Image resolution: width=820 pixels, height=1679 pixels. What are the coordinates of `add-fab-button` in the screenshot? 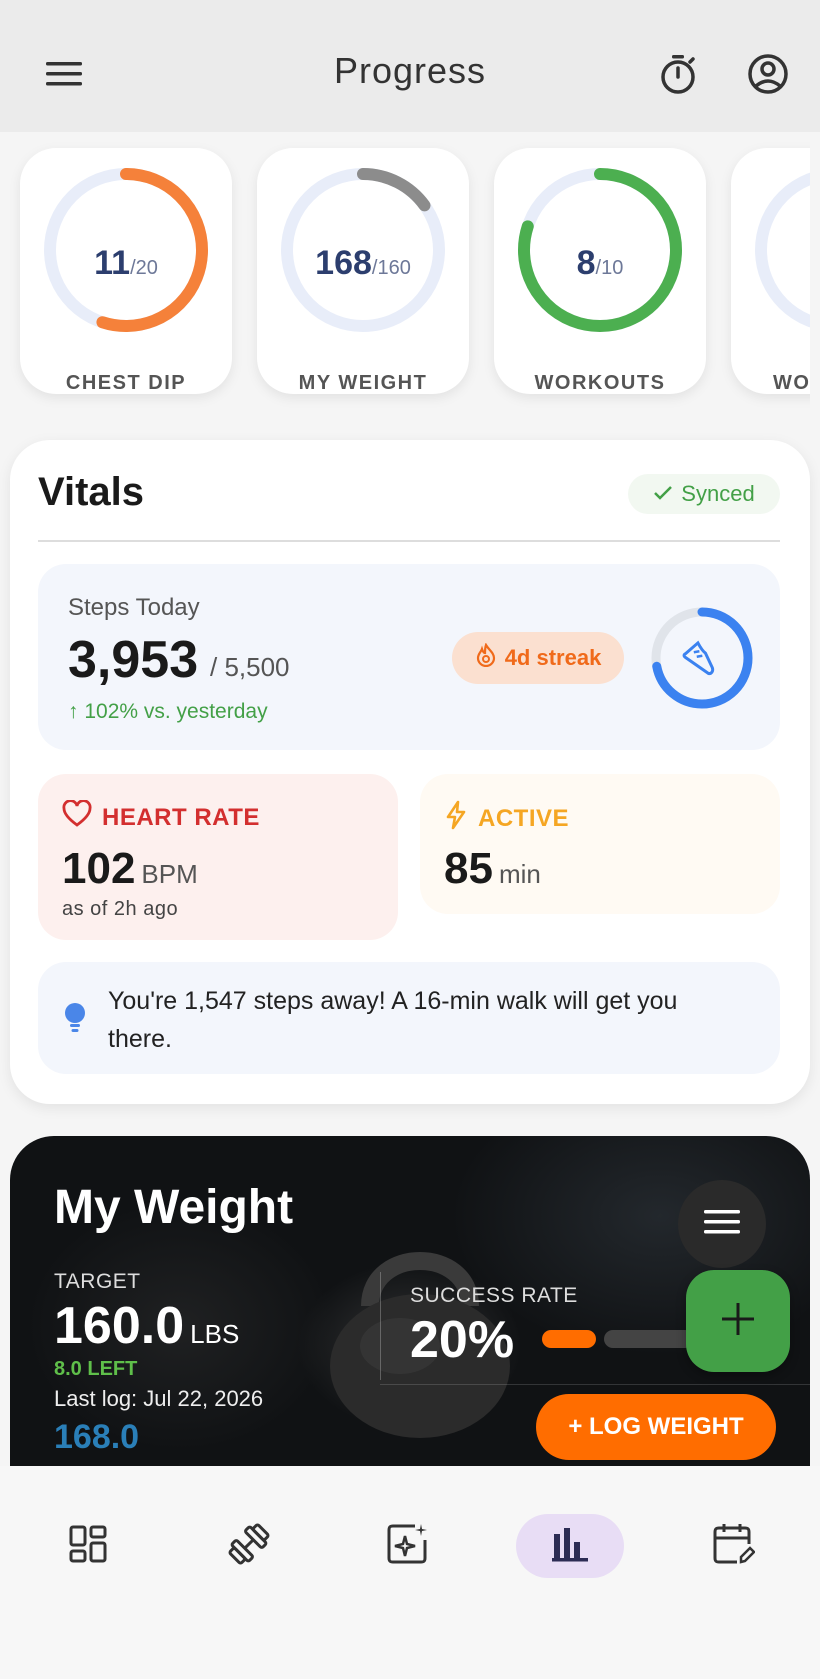 It's located at (738, 1321).